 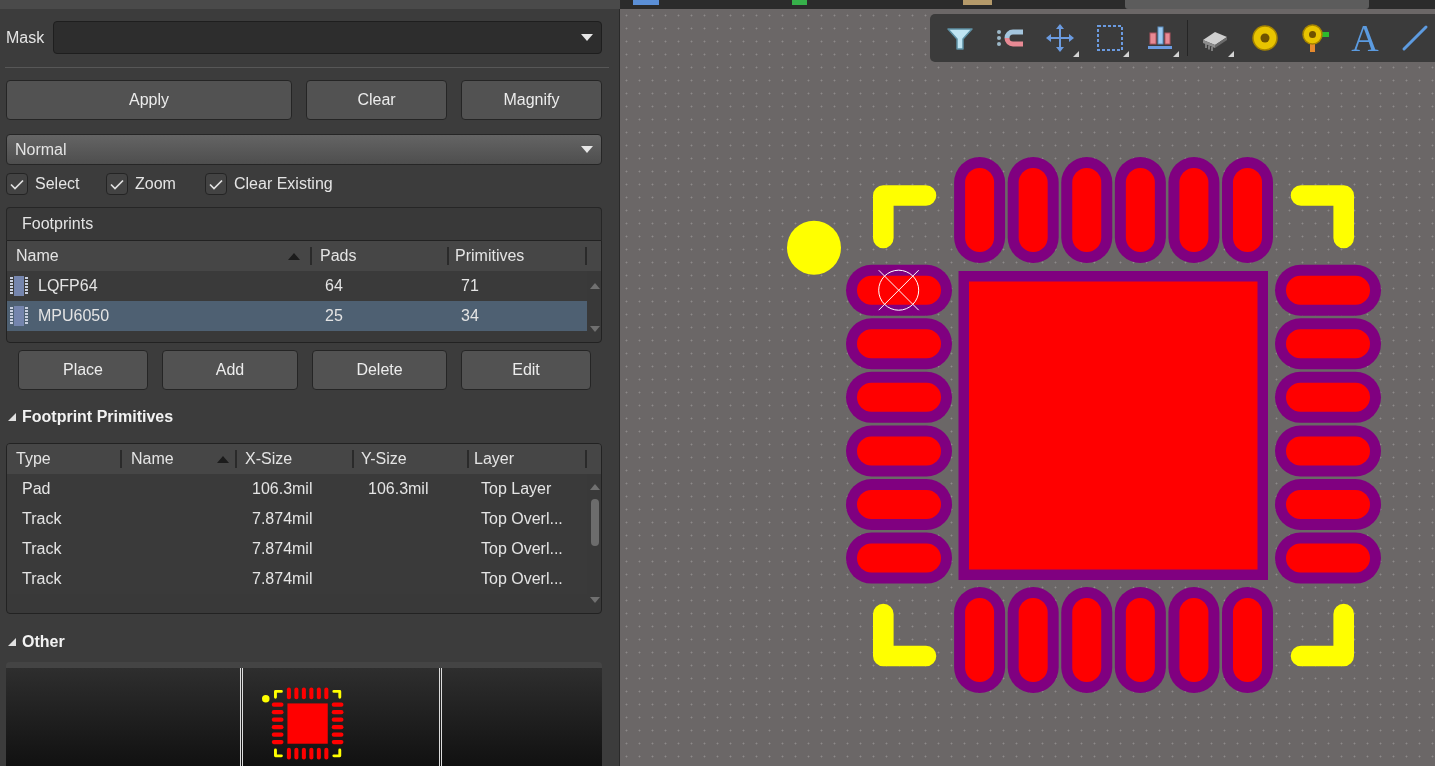 I want to click on scrollbar-thumb, so click(x=594, y=522).